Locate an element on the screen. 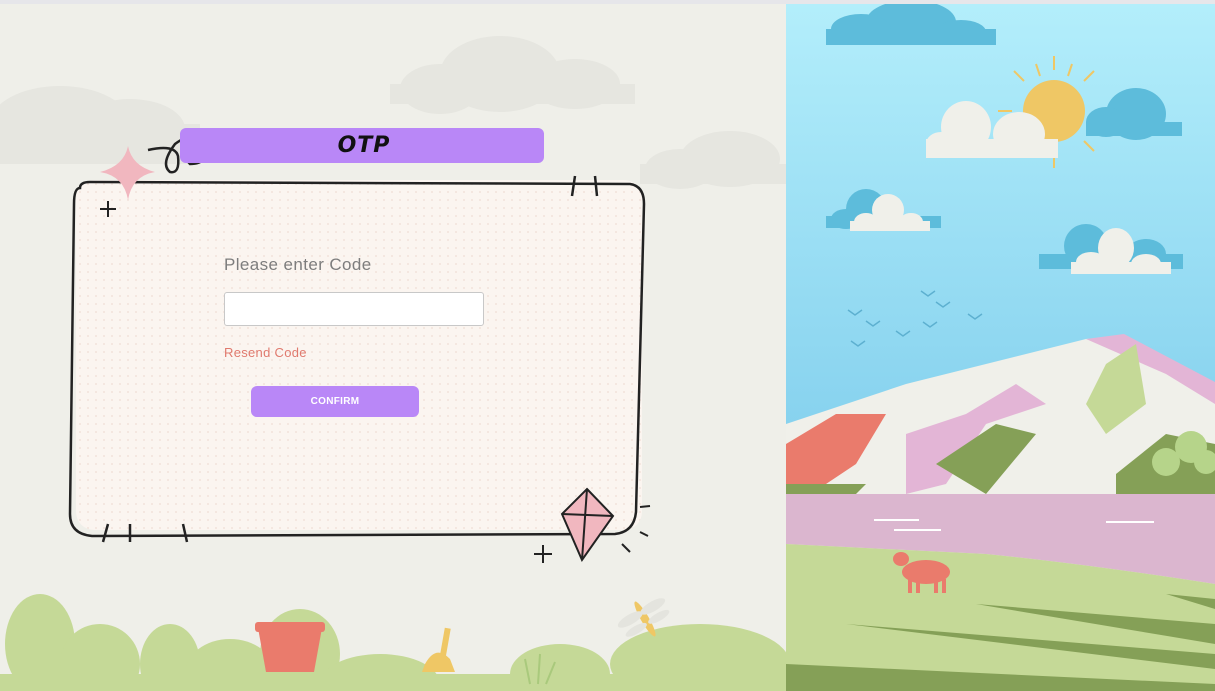 This screenshot has width=1215, height=691. otp-code-input is located at coordinates (354, 309).